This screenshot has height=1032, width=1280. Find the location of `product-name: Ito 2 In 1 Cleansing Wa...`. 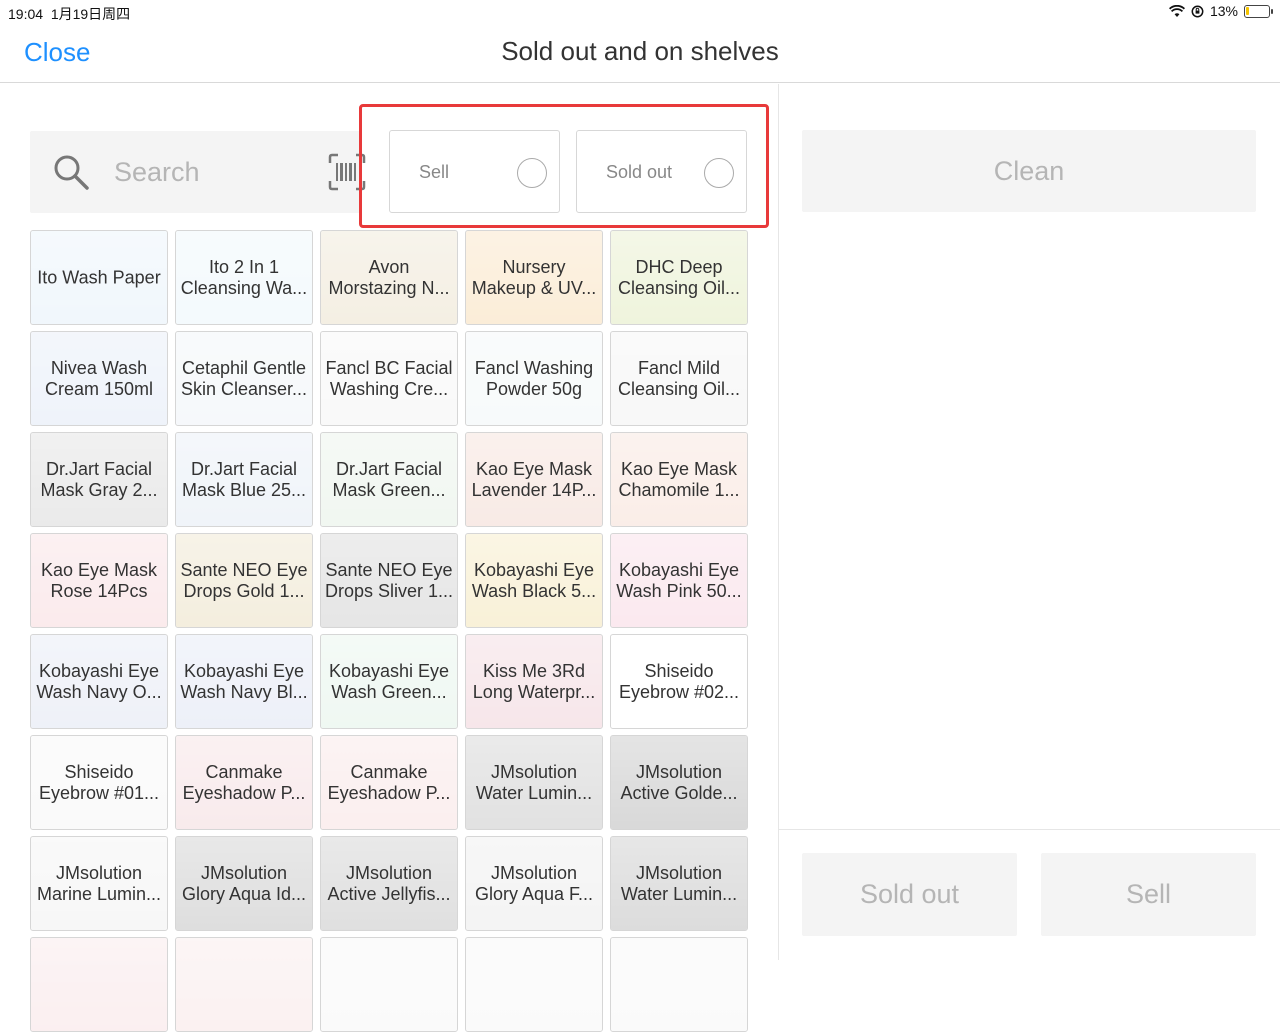

product-name: Ito 2 In 1 Cleansing Wa... is located at coordinates (244, 277).